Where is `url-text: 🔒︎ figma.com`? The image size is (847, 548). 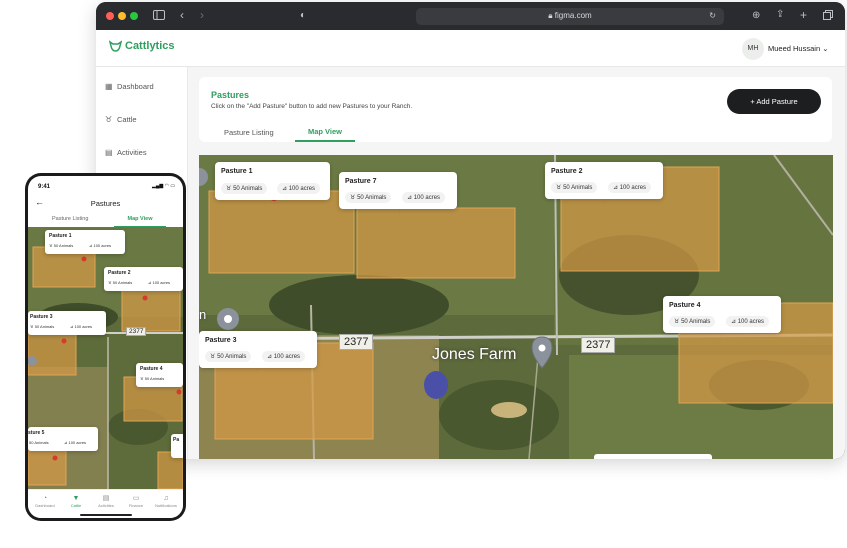 url-text: 🔒︎ figma.com is located at coordinates (570, 15).